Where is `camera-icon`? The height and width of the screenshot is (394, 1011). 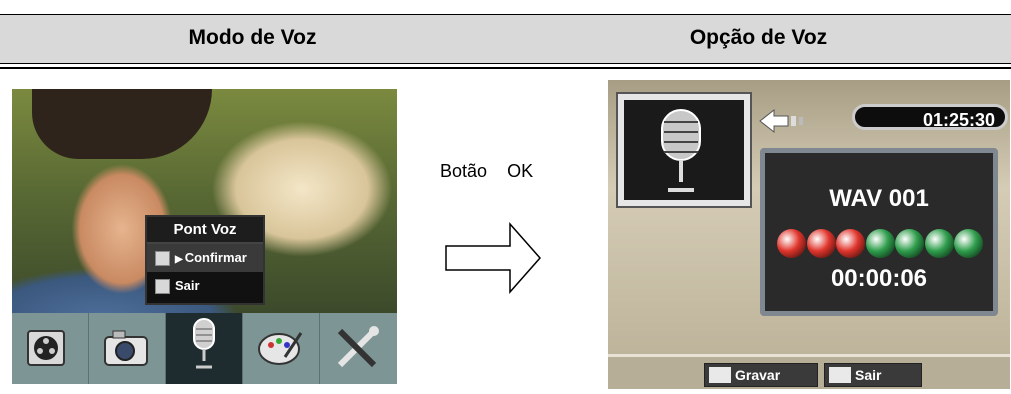
camera-icon is located at coordinates (126, 348).